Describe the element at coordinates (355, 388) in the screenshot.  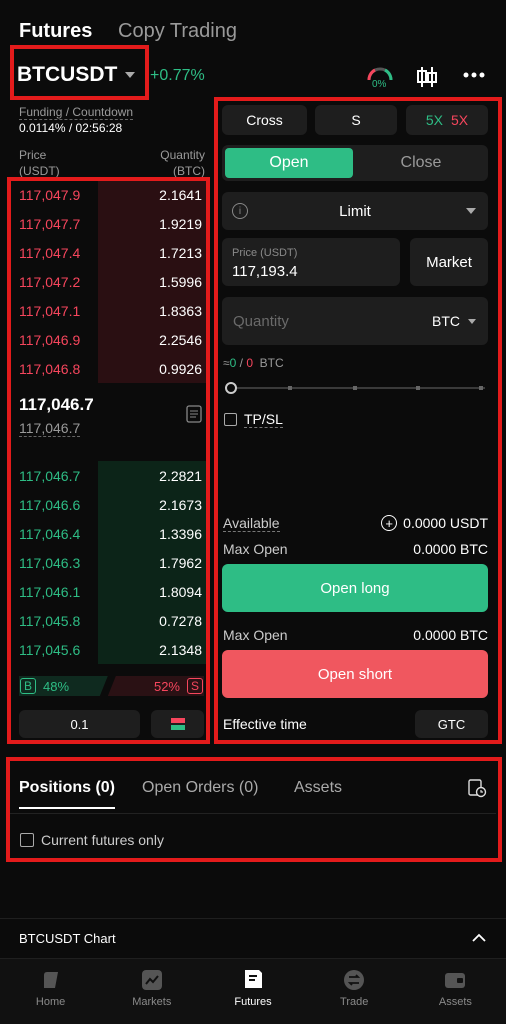
I see `quantity-slider` at that location.